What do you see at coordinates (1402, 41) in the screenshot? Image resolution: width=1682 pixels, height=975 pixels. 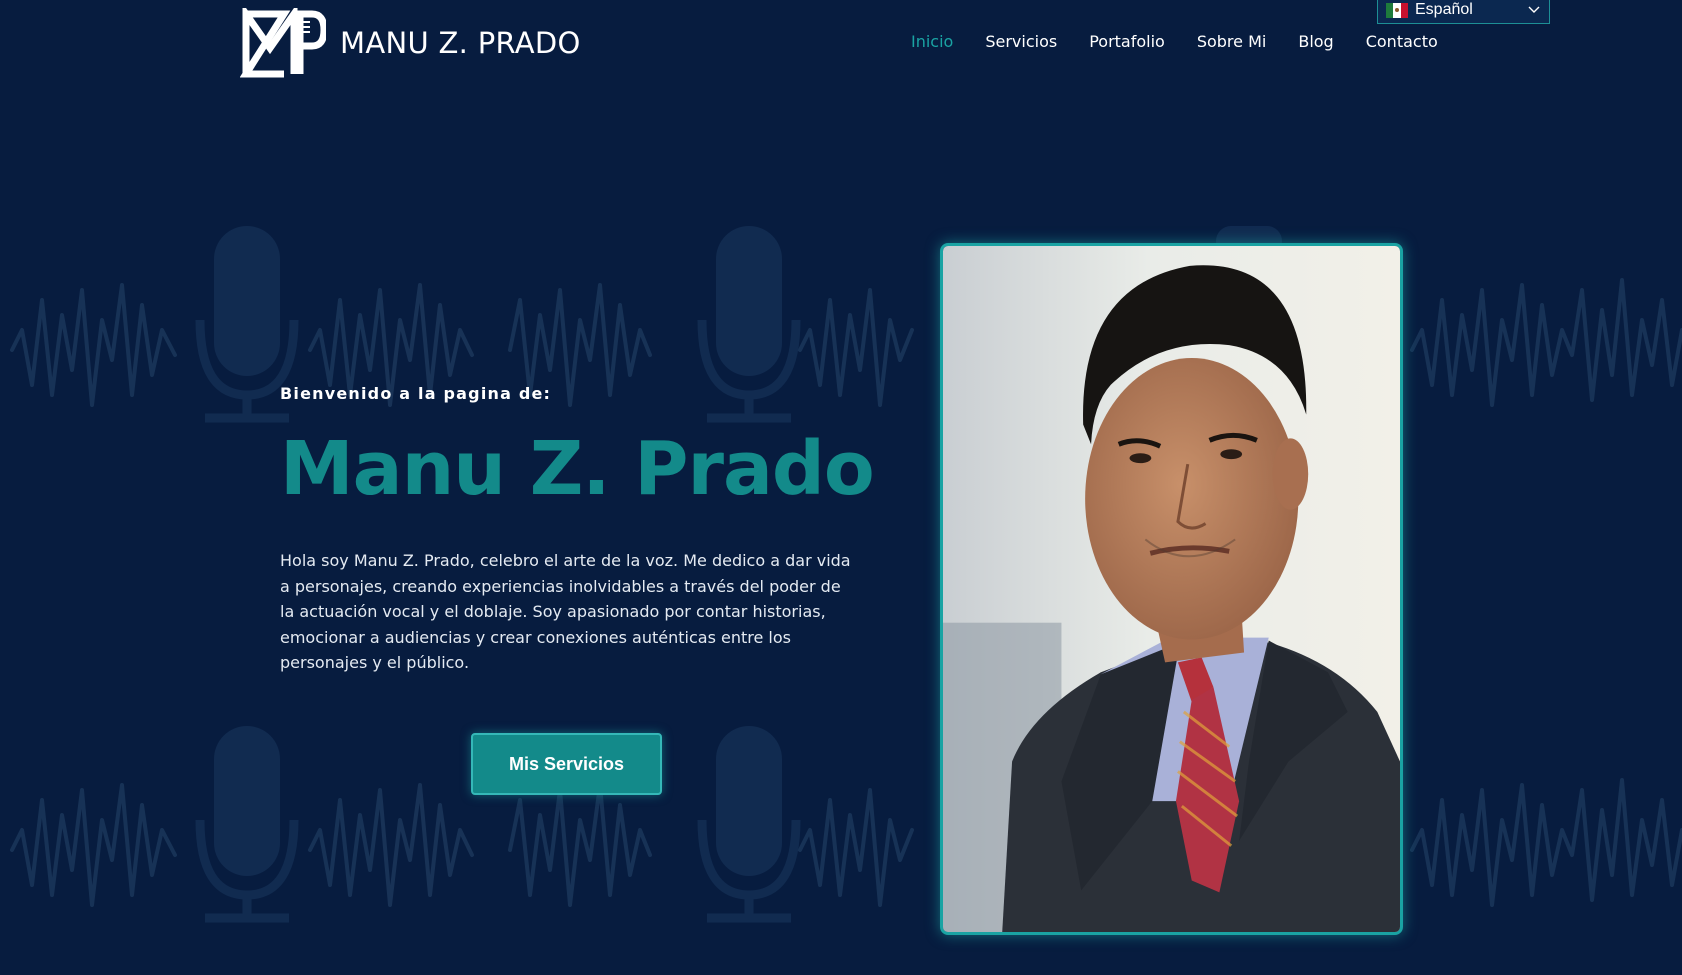 I see `nav-item-contacto: Contacto` at bounding box center [1402, 41].